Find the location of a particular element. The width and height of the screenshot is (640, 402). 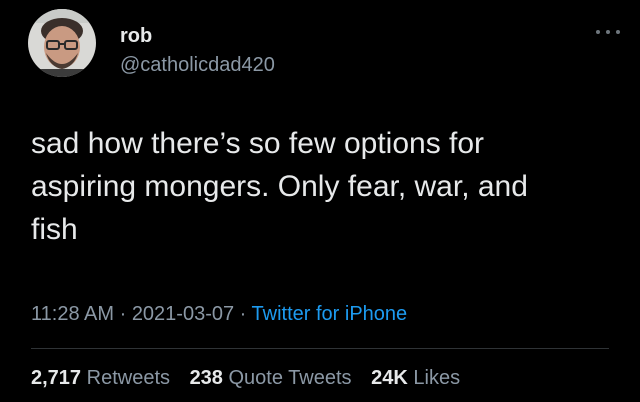

quote-tweets-label: Quote Tweets is located at coordinates (290, 378).